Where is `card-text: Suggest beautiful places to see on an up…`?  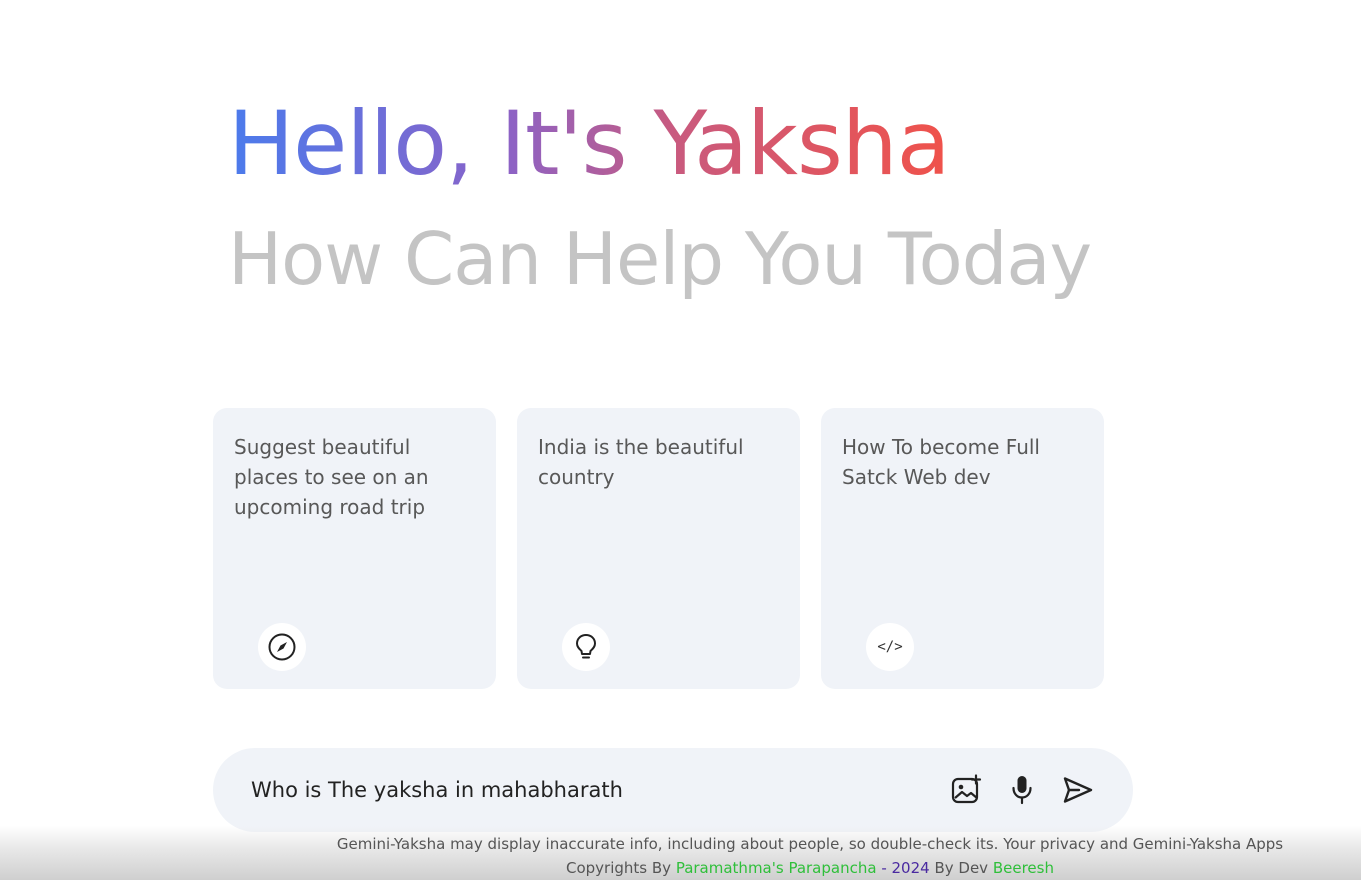 card-text: Suggest beautiful places to see on an up… is located at coordinates (331, 477).